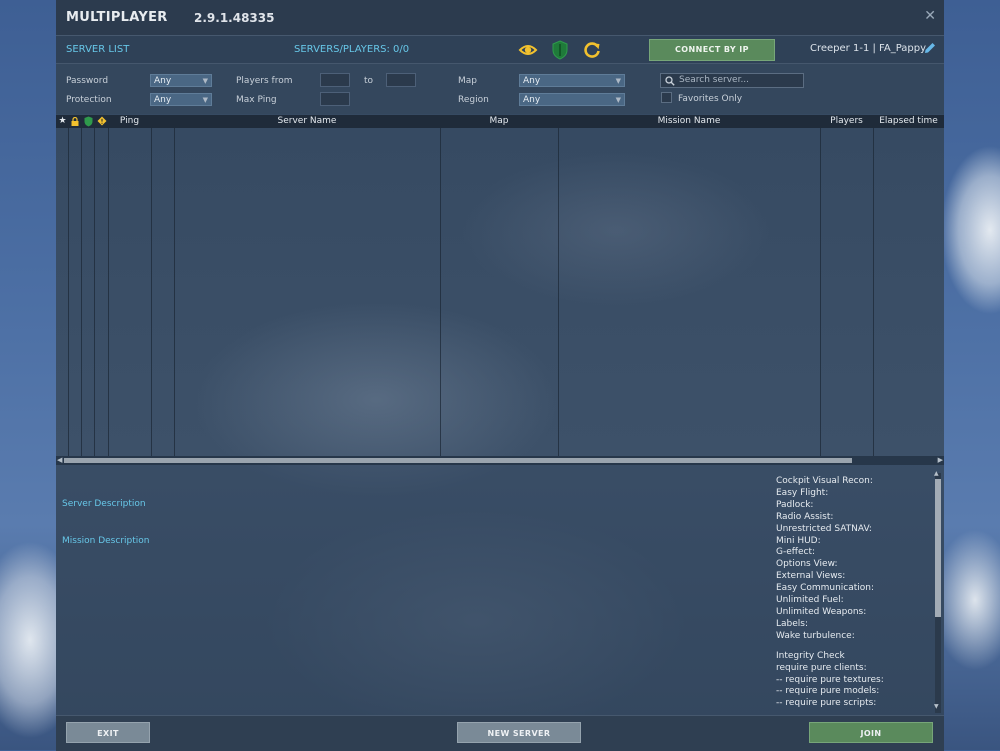 The height and width of the screenshot is (751, 1000). Describe the element at coordinates (369, 81) in the screenshot. I see `to-label: to` at that location.